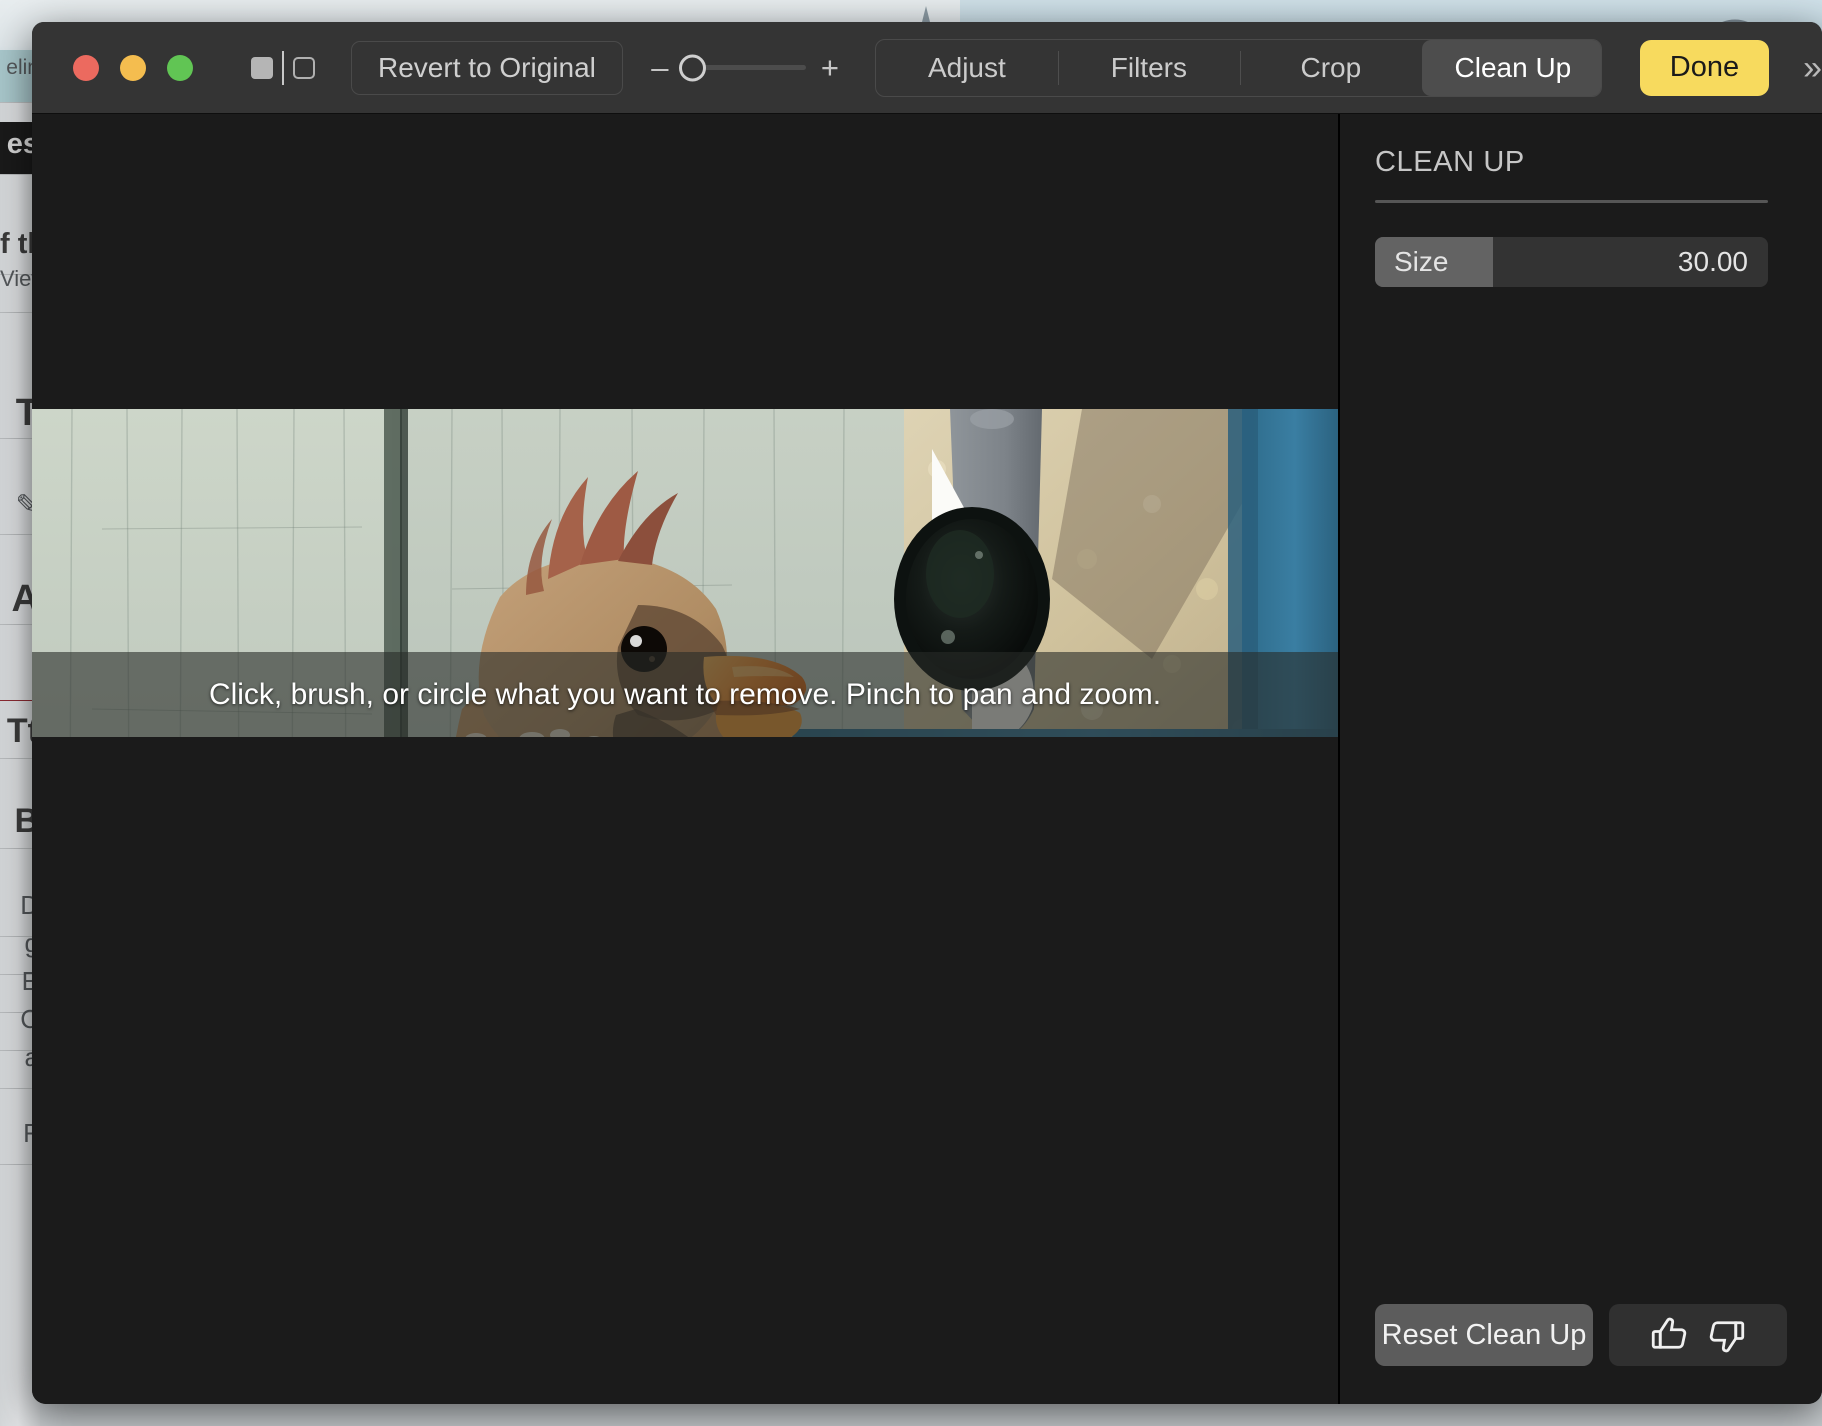 This screenshot has width=1822, height=1426. I want to click on zoom-slider-knob, so click(692, 67).